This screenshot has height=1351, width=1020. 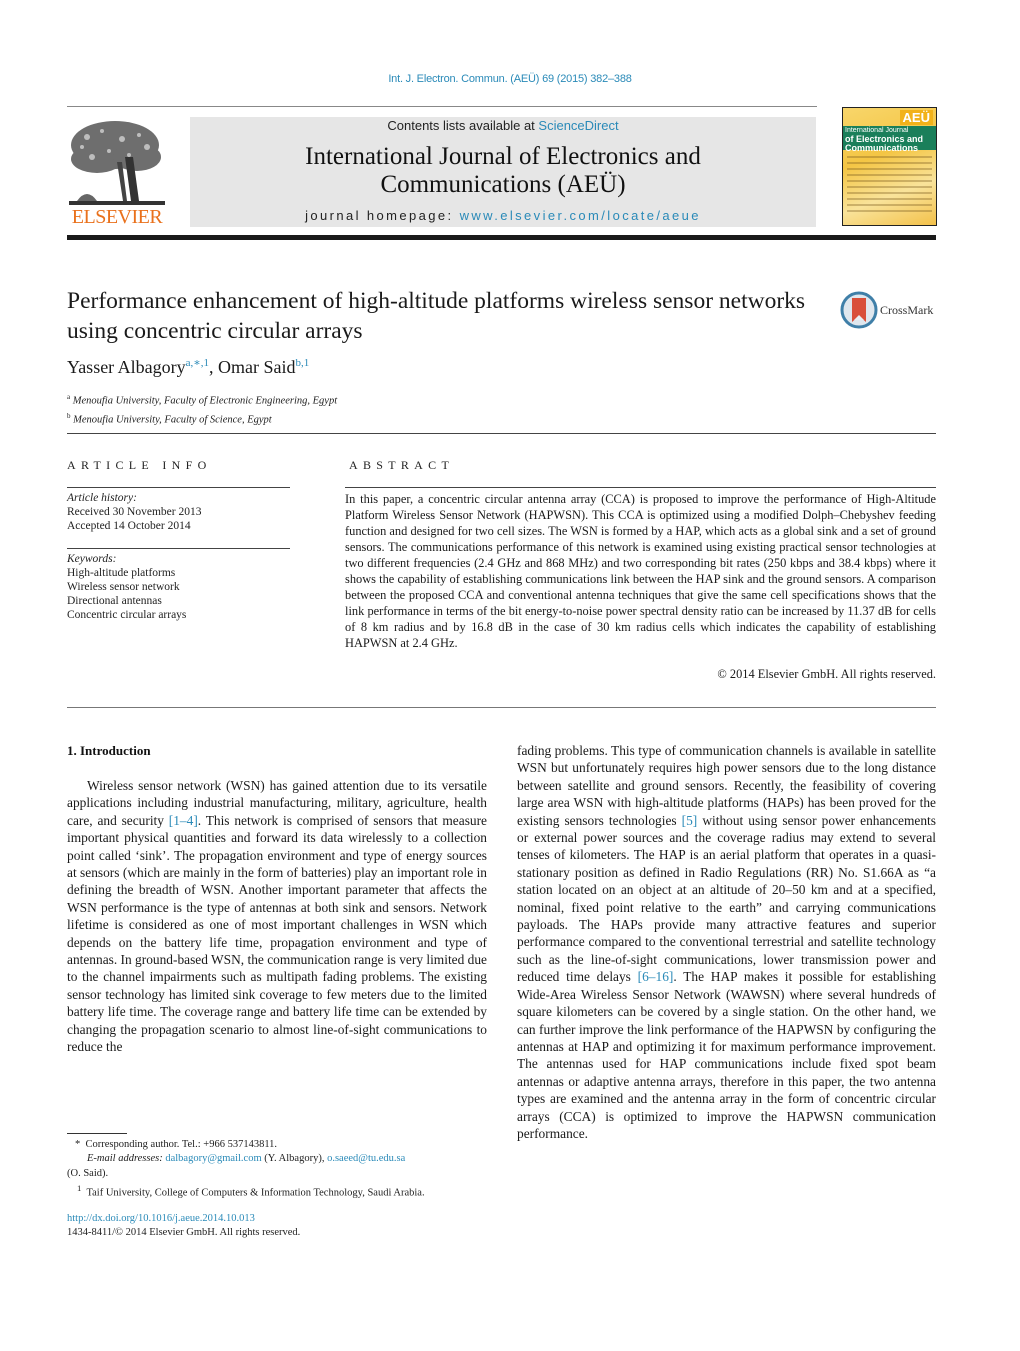 I want to click on citation-link: [5], so click(x=690, y=820).